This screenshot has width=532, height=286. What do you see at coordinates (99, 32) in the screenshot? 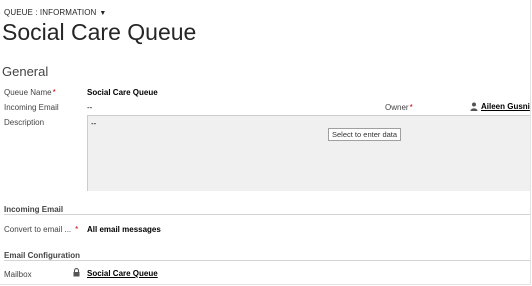
I see `page-title: Social Care Queue` at bounding box center [99, 32].